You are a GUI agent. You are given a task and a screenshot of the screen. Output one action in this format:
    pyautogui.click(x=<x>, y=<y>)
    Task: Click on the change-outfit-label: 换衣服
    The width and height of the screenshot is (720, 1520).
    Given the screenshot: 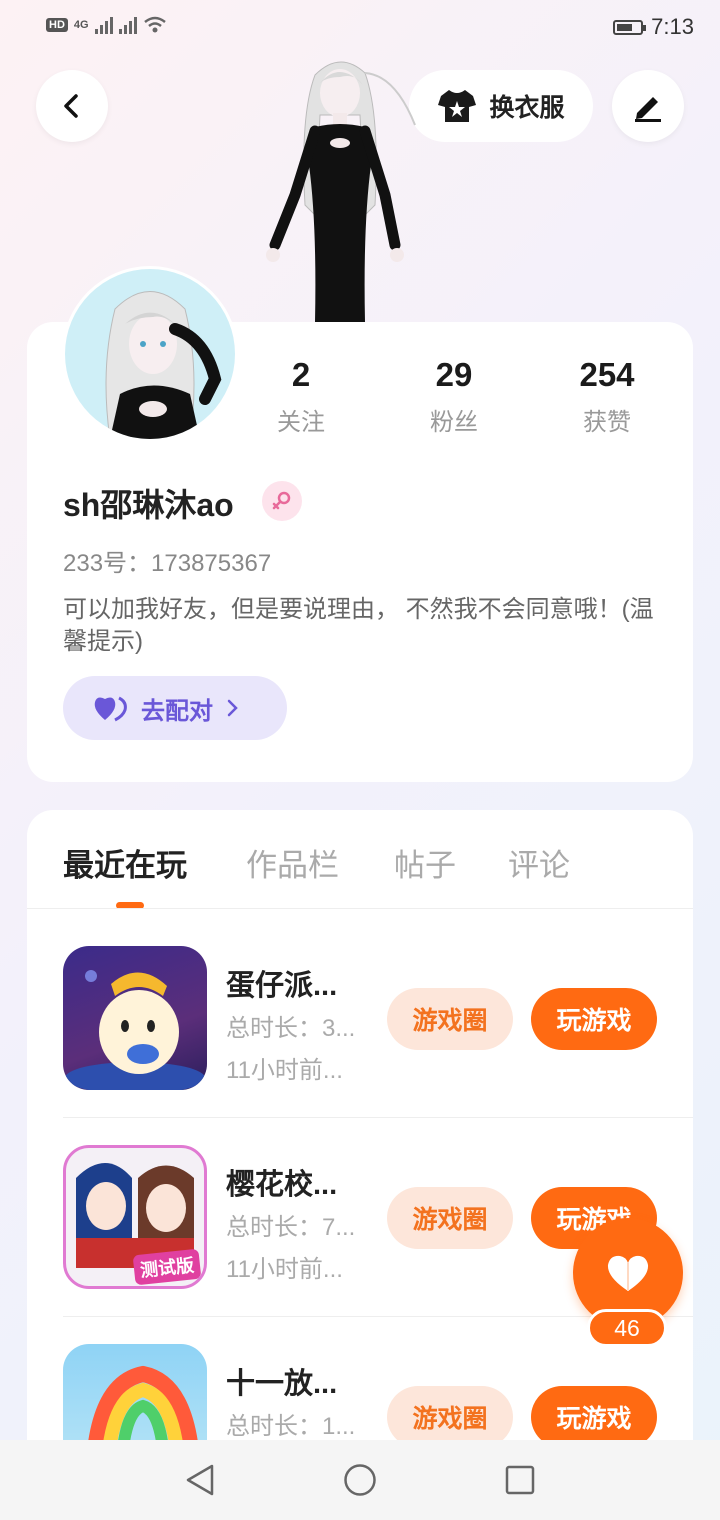 What is the action you would take?
    pyautogui.click(x=527, y=108)
    